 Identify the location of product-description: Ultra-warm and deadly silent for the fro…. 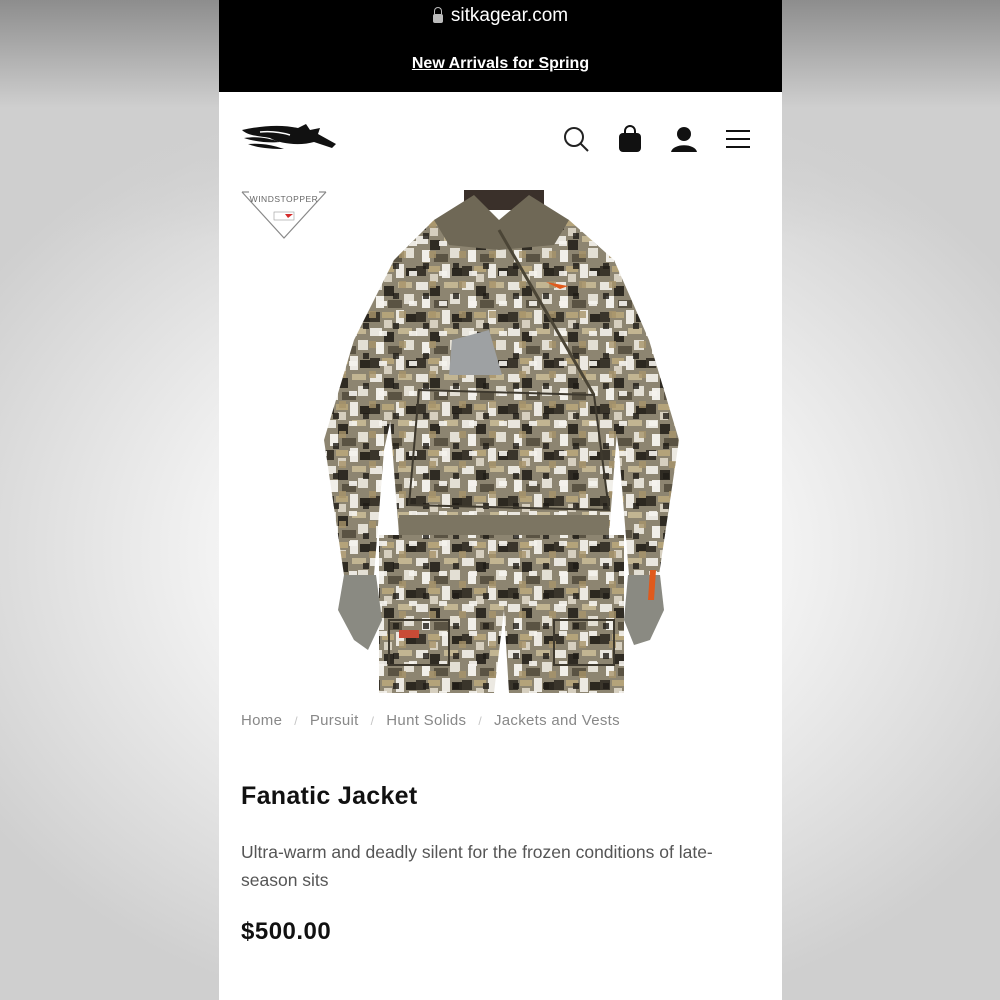
(477, 866).